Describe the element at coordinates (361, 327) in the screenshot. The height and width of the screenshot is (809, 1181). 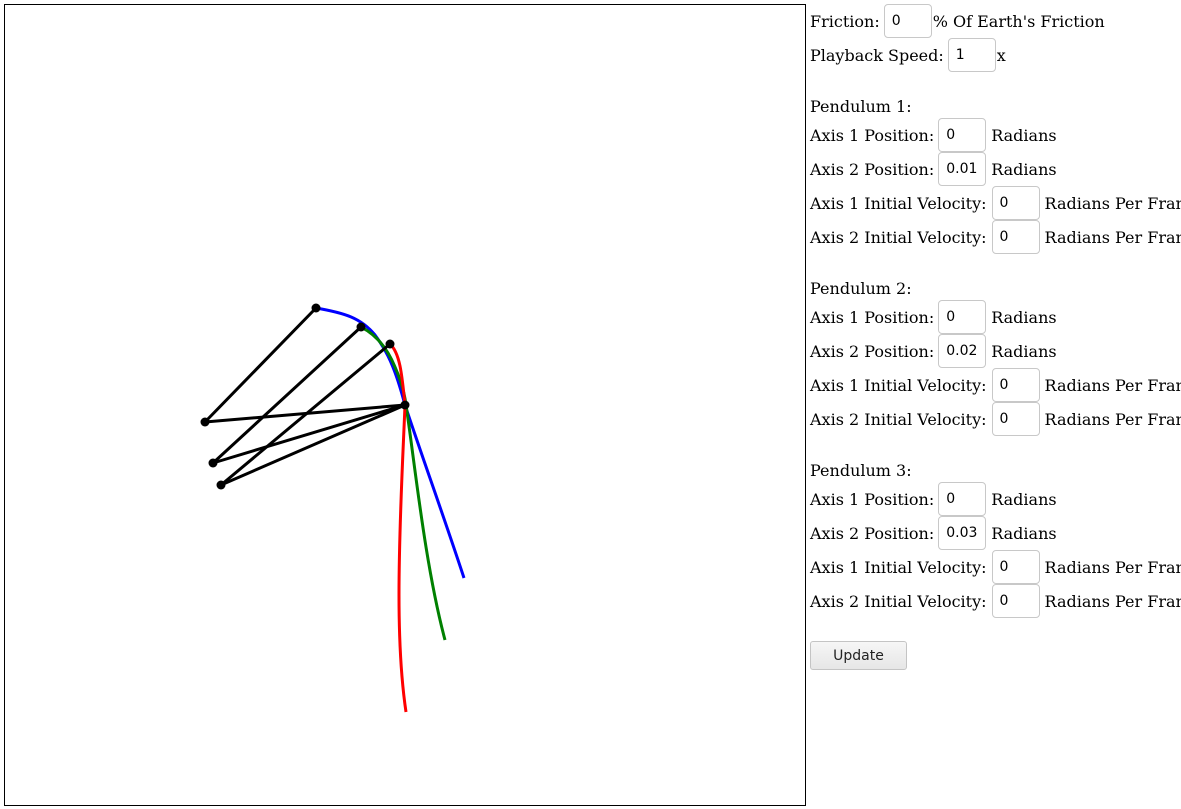
I see `pendulum-2-tip` at that location.